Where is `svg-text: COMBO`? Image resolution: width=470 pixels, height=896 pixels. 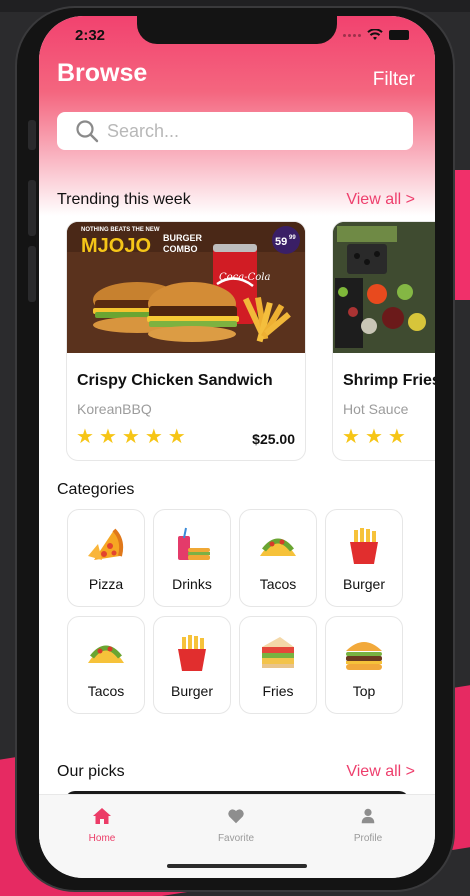
svg-text: COMBO is located at coordinates (180, 249).